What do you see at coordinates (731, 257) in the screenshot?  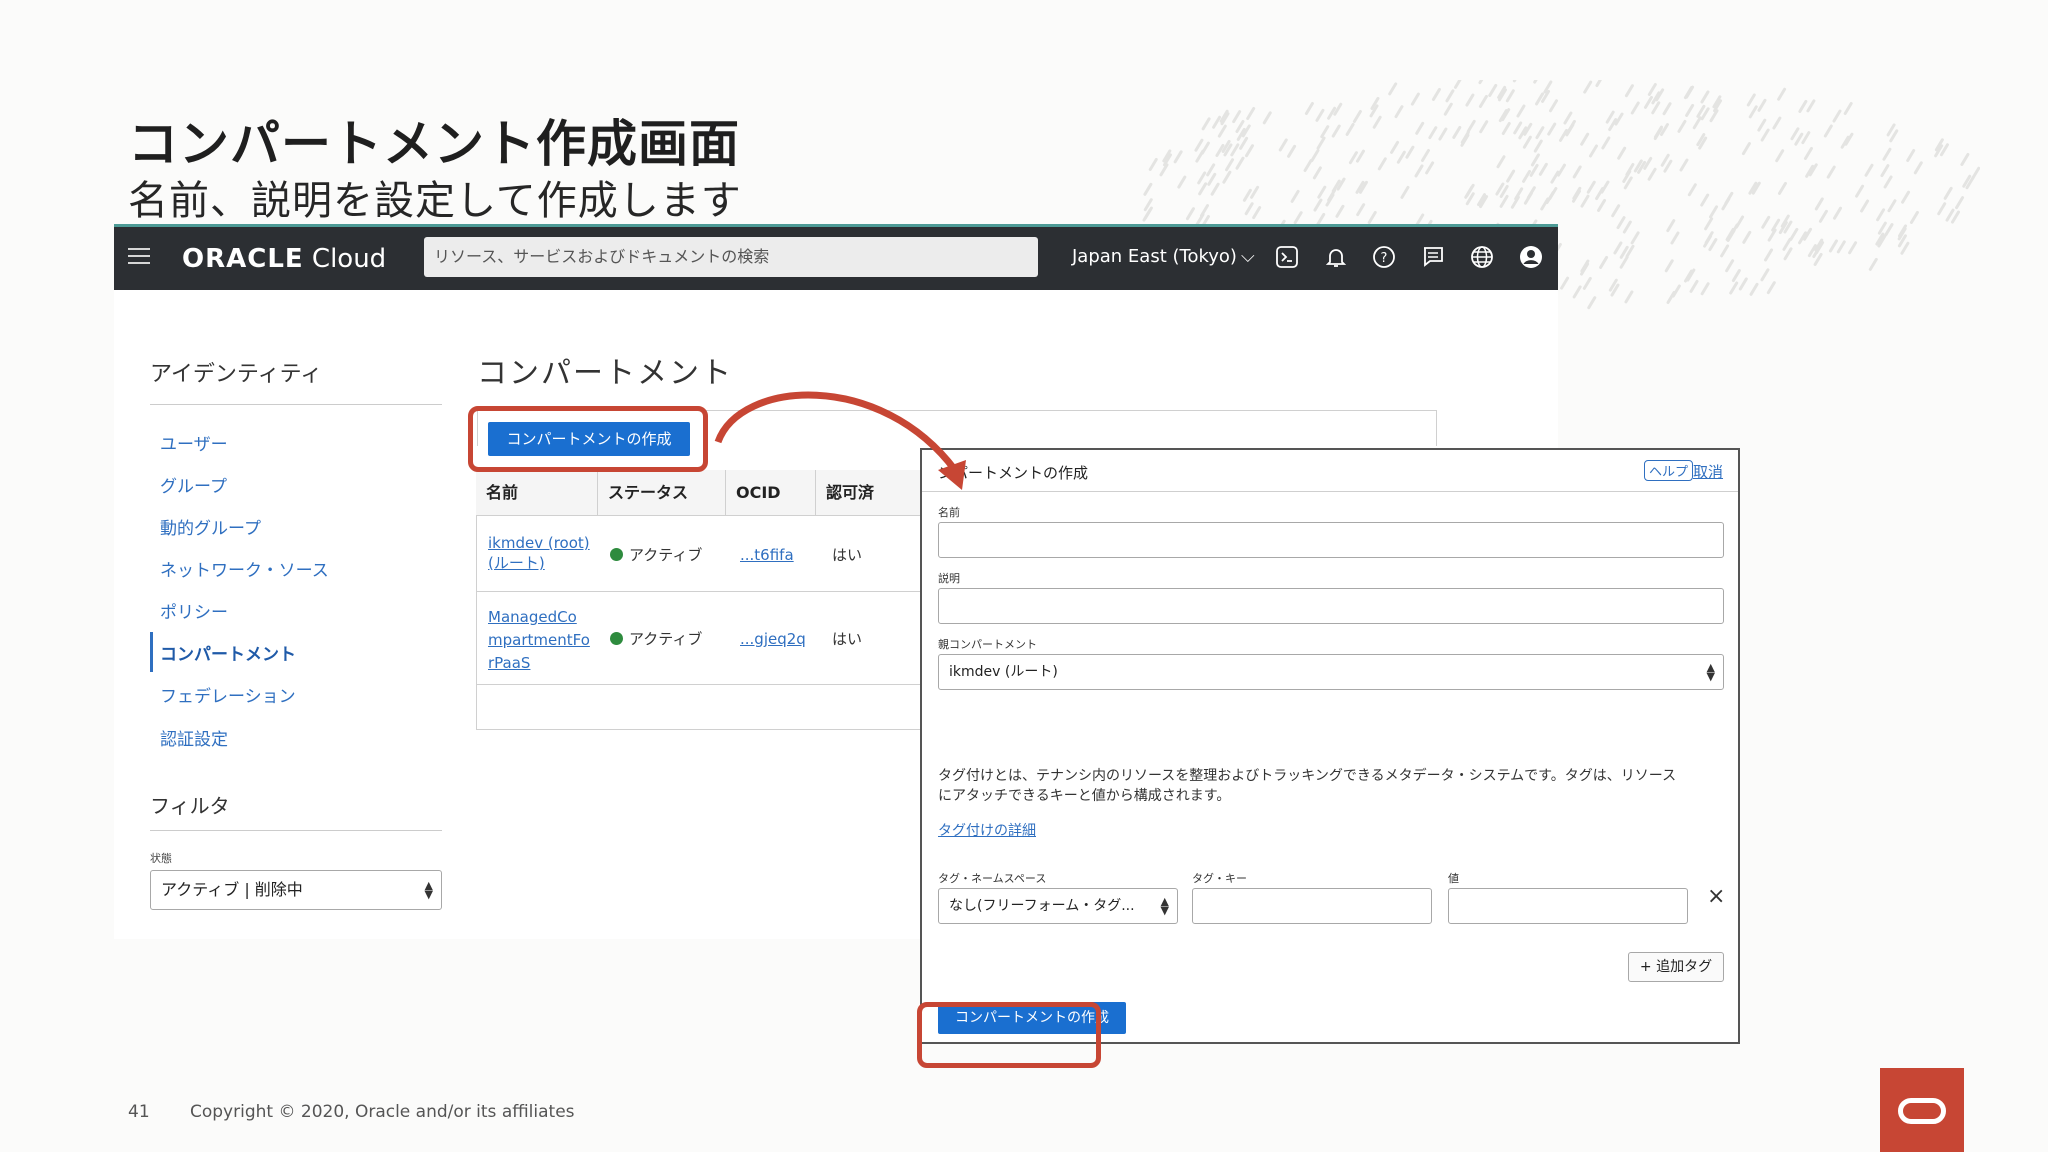 I see `search-input: リソース、サービスおよびドキュメントの検索` at bounding box center [731, 257].